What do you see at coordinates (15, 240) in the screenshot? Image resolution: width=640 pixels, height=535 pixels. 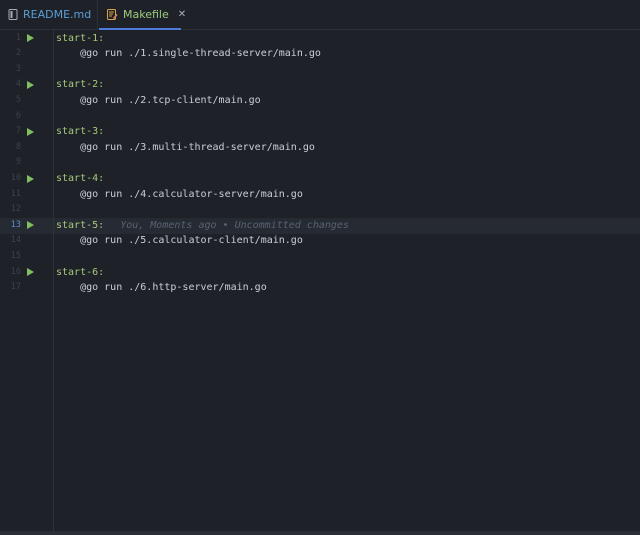 I see `line-number: 14` at bounding box center [15, 240].